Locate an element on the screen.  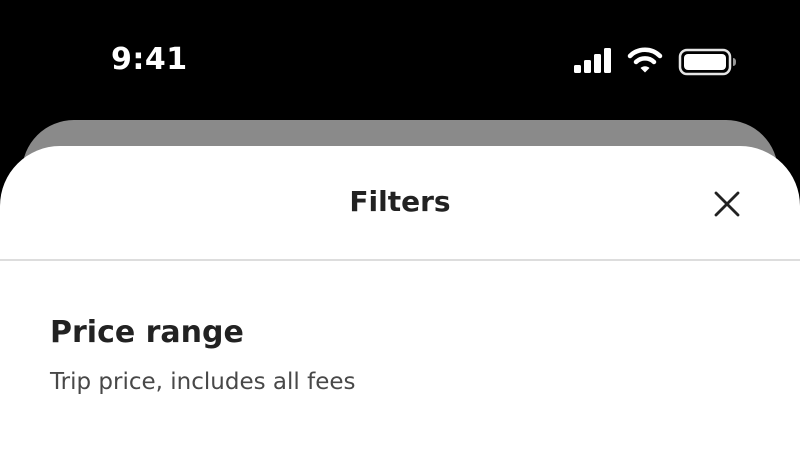
close-button is located at coordinates (727, 204).